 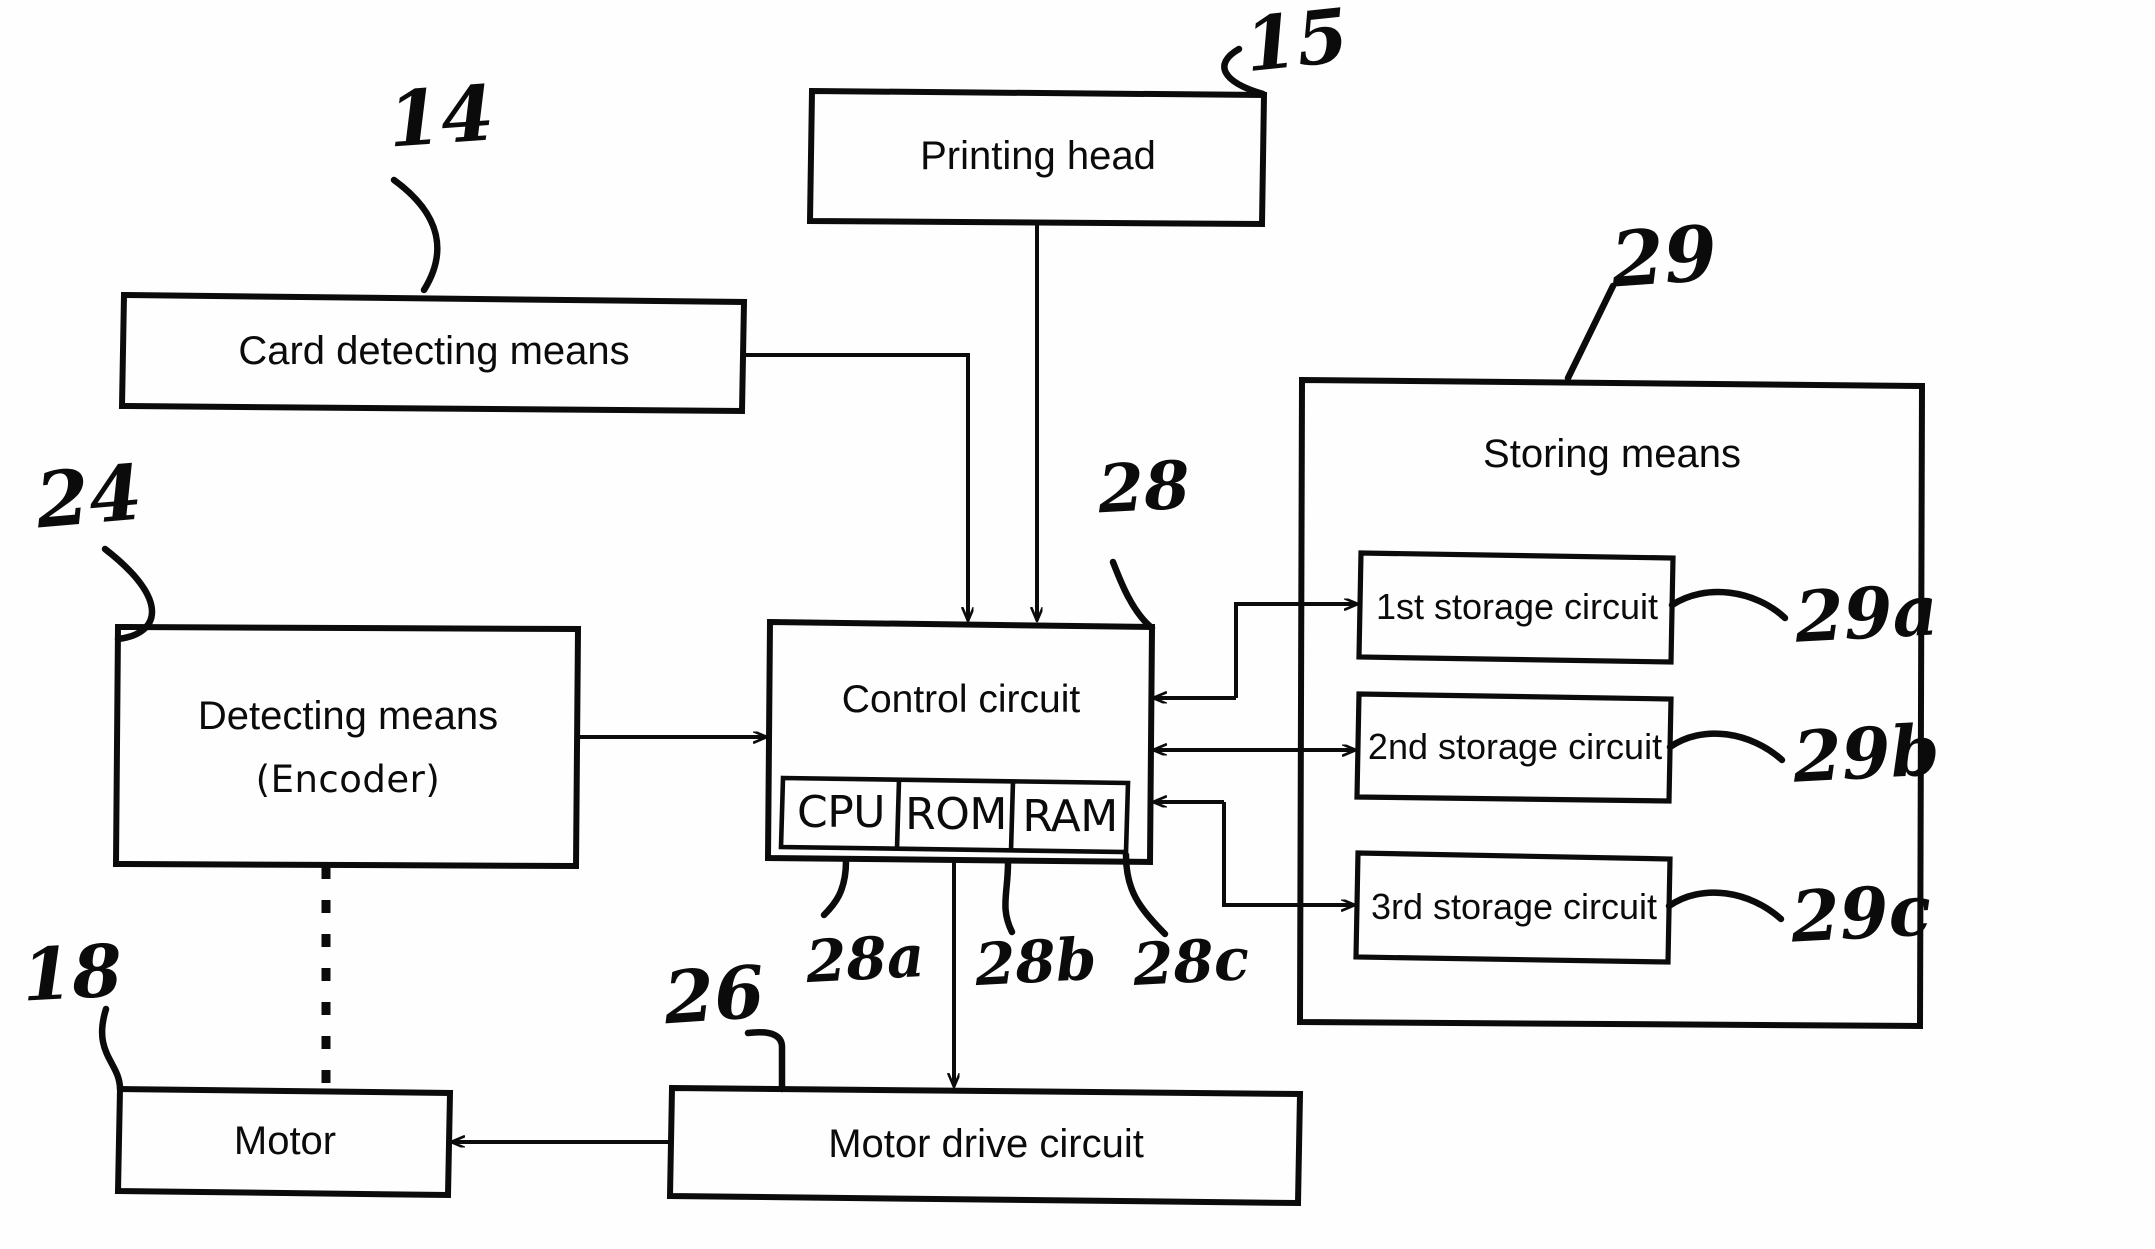 What do you see at coordinates (960, 742) in the screenshot?
I see `control-circuit-box-outline` at bounding box center [960, 742].